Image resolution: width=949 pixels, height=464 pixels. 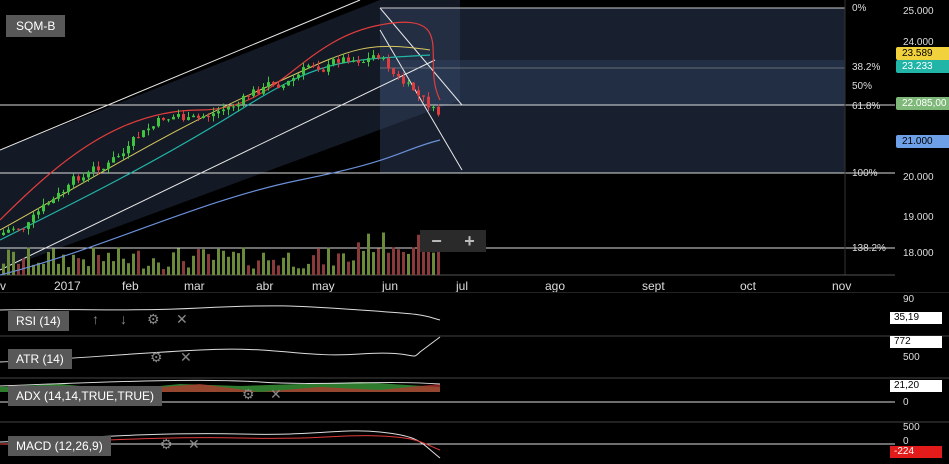 What do you see at coordinates (36, 26) in the screenshot?
I see `ticker-label: SQM-B` at bounding box center [36, 26].